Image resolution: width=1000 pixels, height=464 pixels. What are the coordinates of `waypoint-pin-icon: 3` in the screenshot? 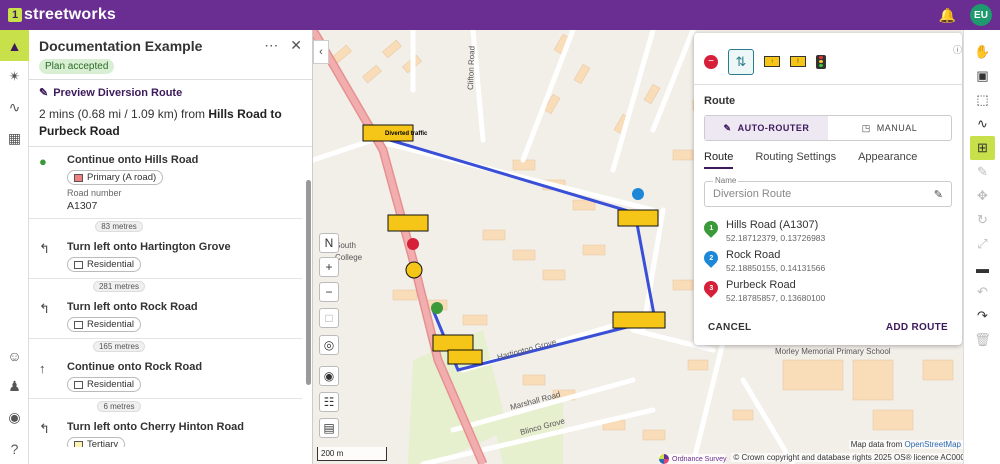 It's located at (711, 288).